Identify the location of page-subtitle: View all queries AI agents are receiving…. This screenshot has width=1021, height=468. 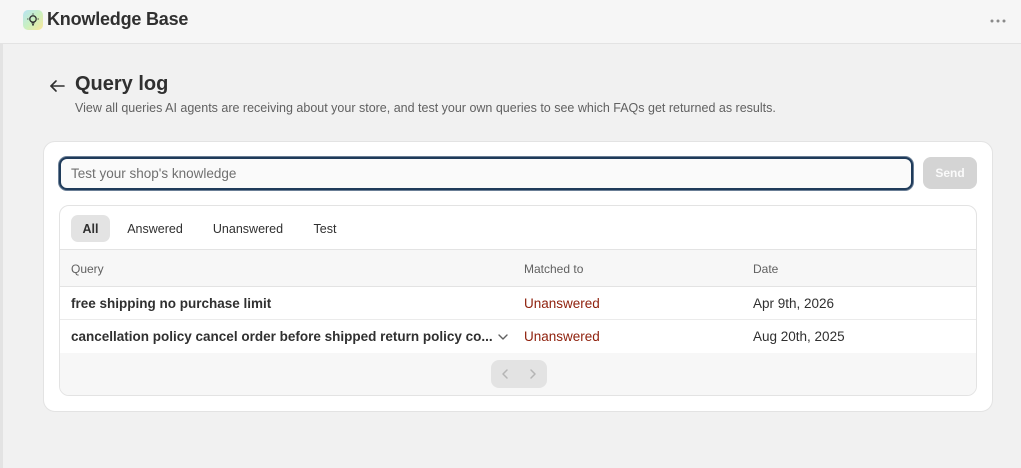
(425, 108).